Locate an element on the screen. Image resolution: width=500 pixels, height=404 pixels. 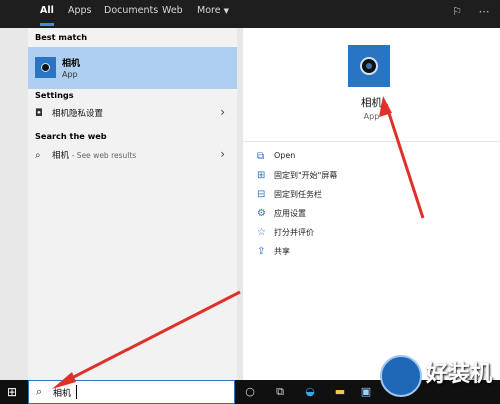
arrow-to-search is located at coordinates (146, 339).